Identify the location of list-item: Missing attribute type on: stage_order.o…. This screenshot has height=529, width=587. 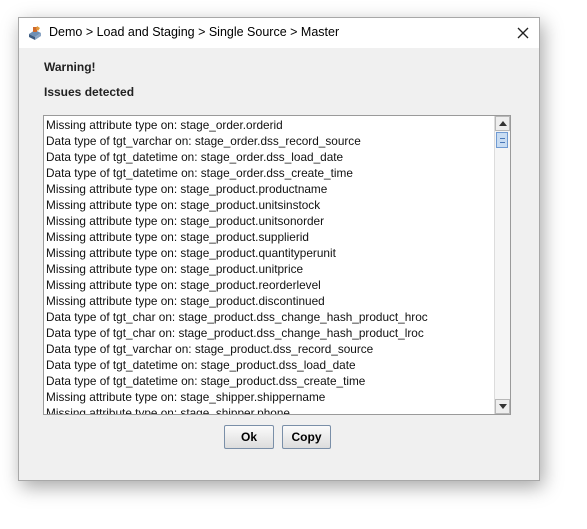
(269, 125).